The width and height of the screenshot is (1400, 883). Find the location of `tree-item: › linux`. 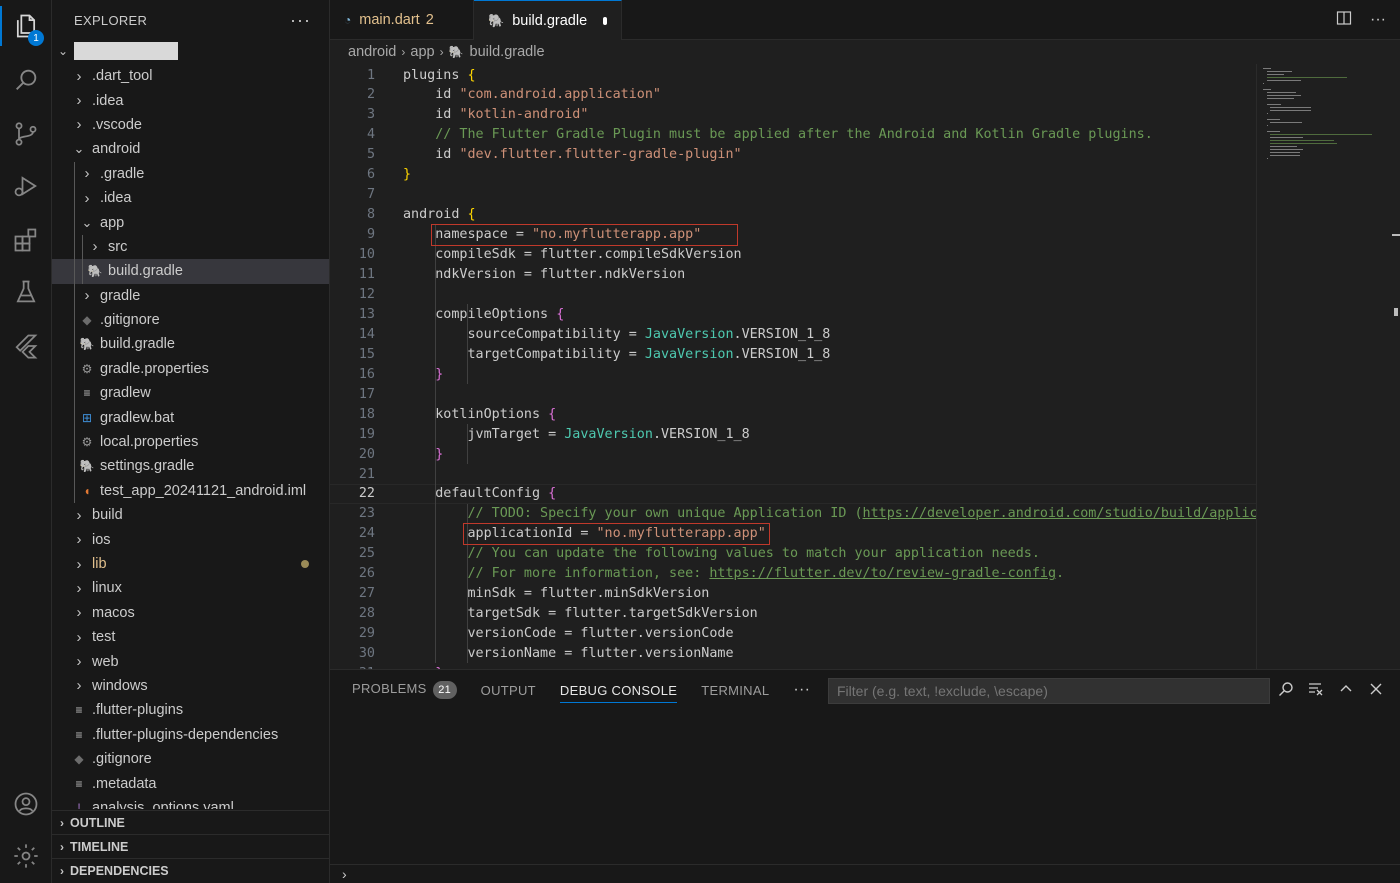

tree-item: › linux is located at coordinates (190, 588).